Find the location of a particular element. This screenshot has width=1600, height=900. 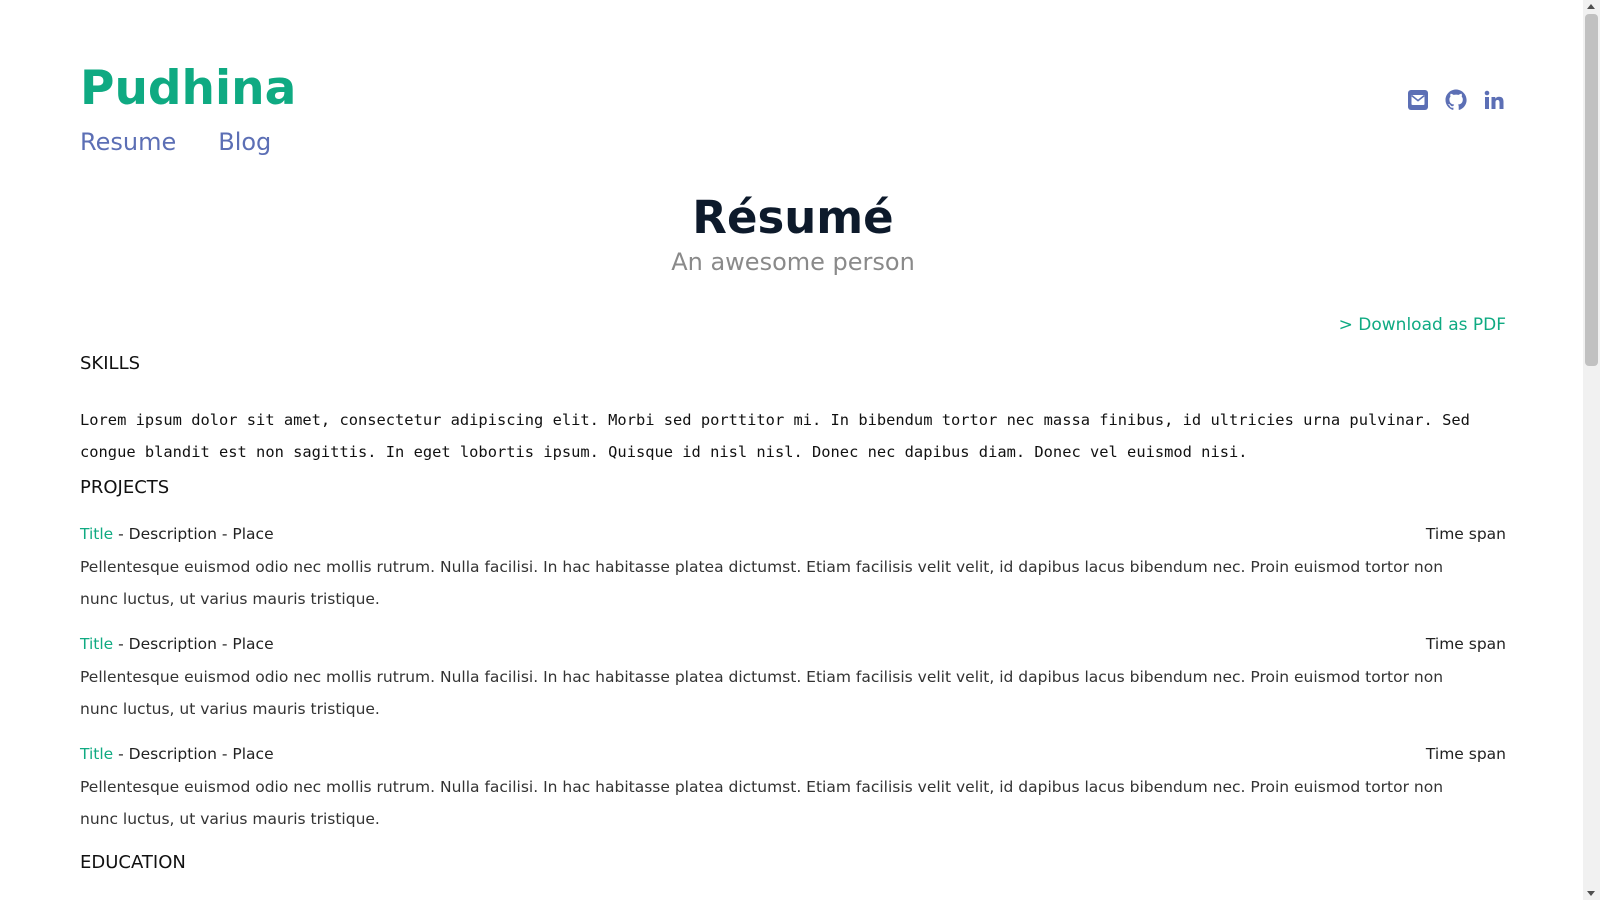

section-heading-skills: SKILLS is located at coordinates (110, 363).